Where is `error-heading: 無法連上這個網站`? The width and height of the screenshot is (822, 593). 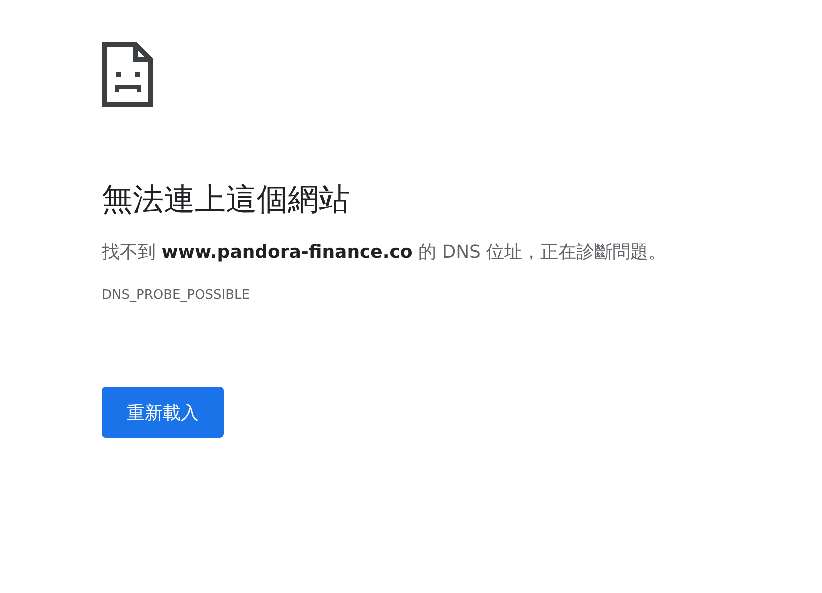
error-heading: 無法連上這個網站 is located at coordinates (226, 200).